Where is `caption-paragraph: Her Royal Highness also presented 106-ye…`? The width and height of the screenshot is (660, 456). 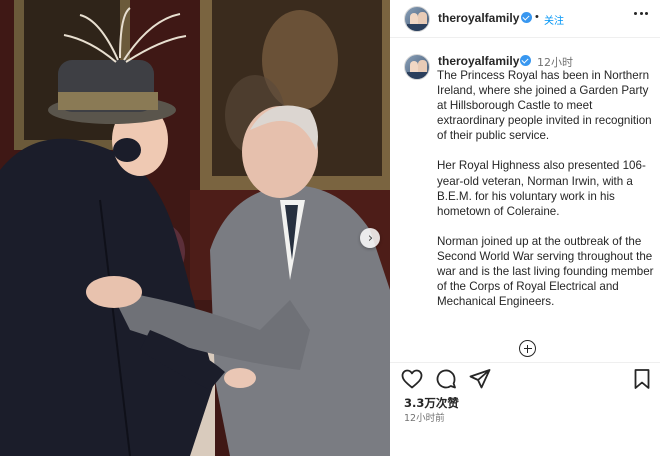 caption-paragraph: Her Royal Highness also presented 106-ye… is located at coordinates (541, 188).